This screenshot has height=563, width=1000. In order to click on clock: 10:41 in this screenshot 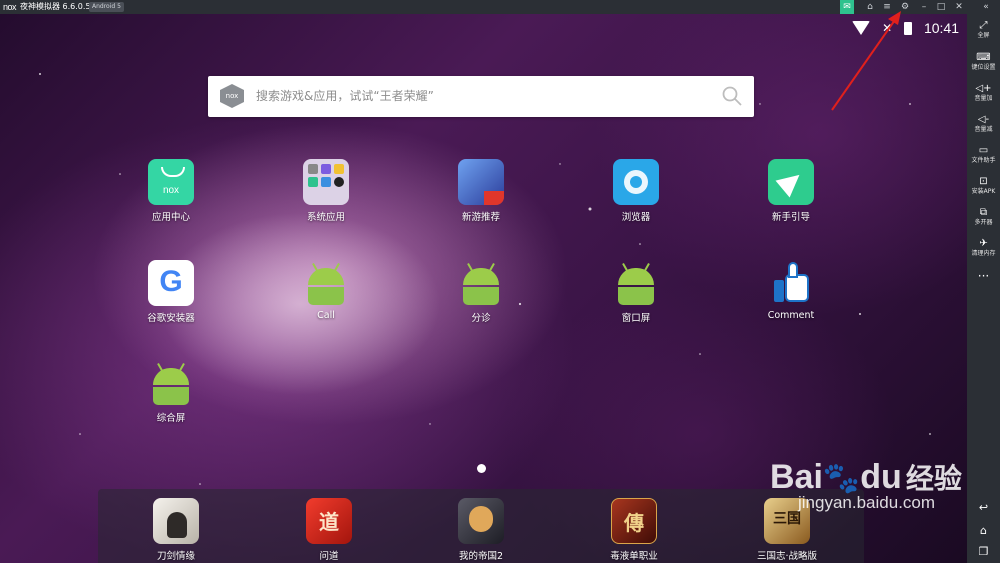, I will do `click(941, 28)`.